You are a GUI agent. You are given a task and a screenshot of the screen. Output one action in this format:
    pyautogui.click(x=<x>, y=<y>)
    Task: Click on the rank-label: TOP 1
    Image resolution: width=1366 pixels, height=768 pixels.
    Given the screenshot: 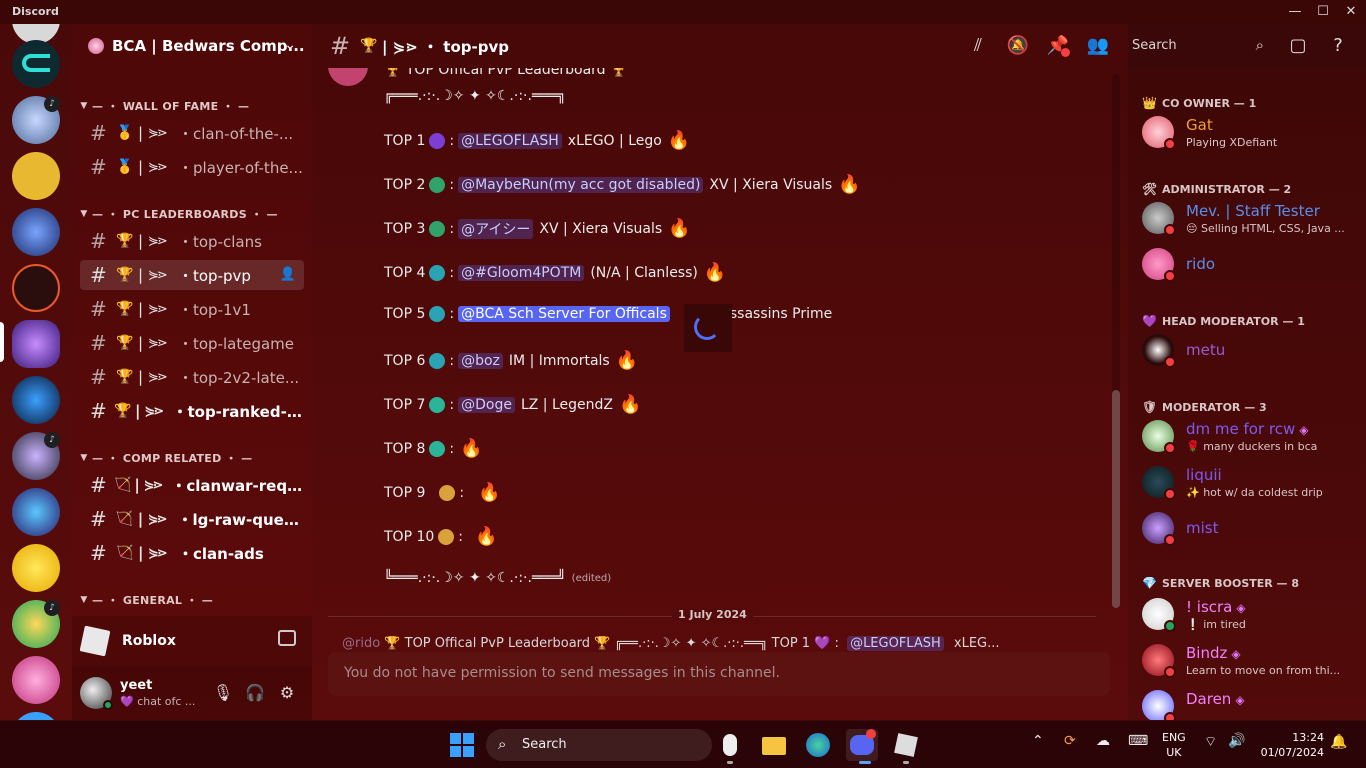 What is the action you would take?
    pyautogui.click(x=405, y=140)
    